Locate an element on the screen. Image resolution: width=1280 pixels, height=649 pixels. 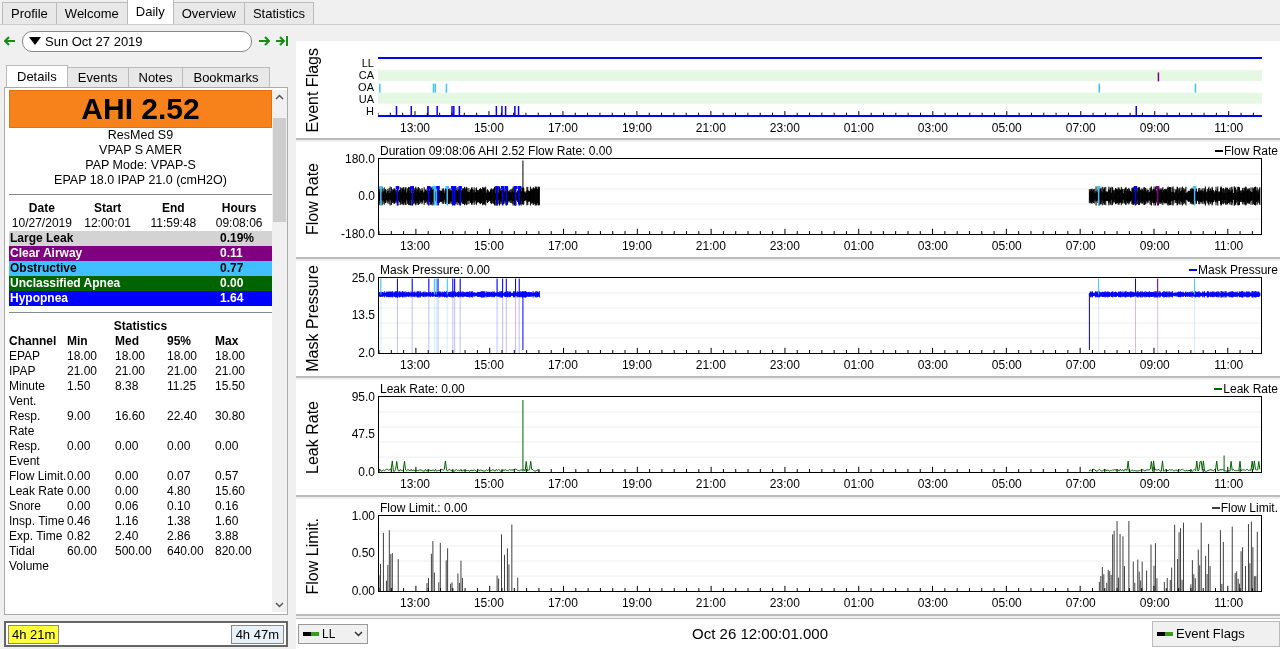
tab: Events is located at coordinates (97, 77).